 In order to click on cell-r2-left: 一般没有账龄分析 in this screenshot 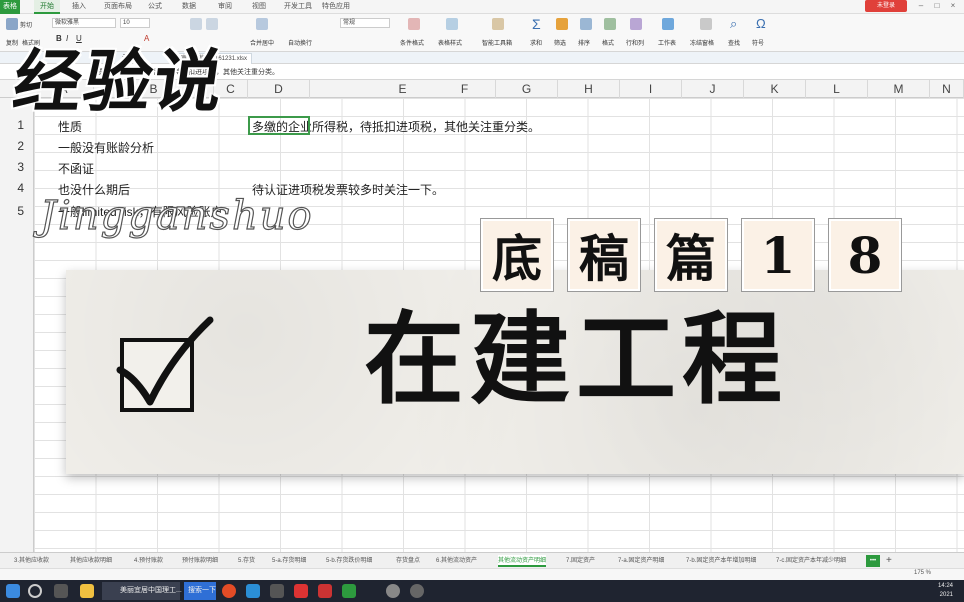, I will do `click(106, 147)`.